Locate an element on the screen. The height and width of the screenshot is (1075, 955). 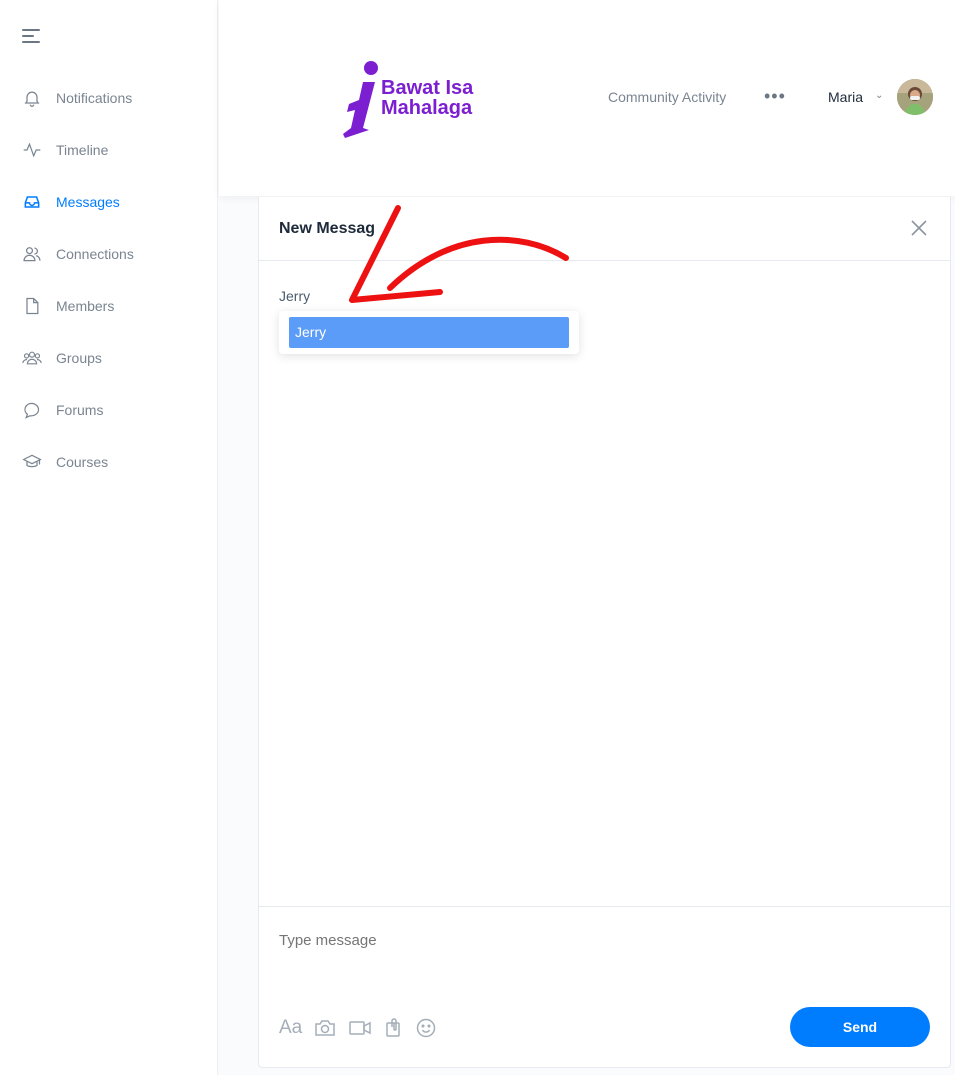
brand-logo-mark is located at coordinates (360, 99).